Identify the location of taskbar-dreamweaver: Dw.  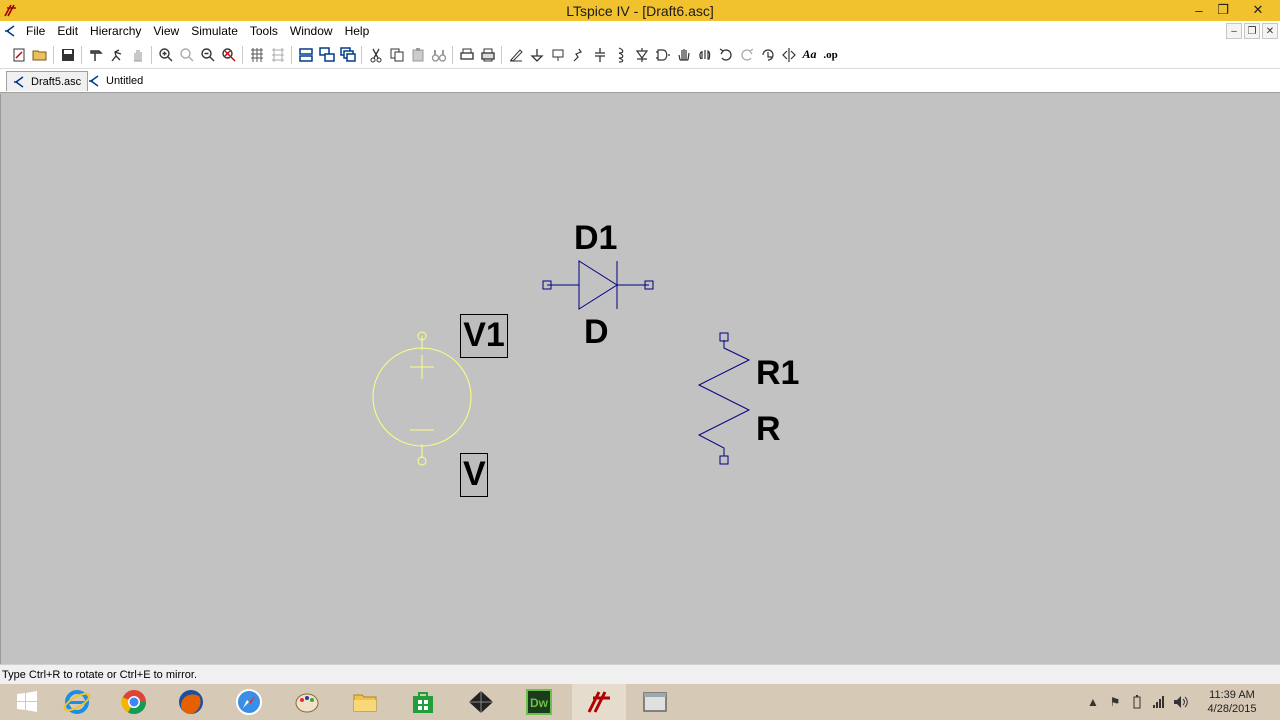
(539, 702).